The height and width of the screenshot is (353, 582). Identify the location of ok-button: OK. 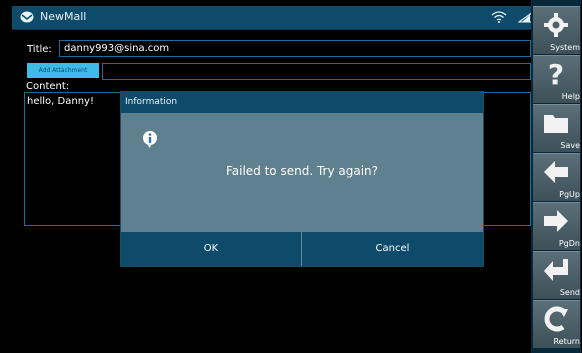
(211, 249).